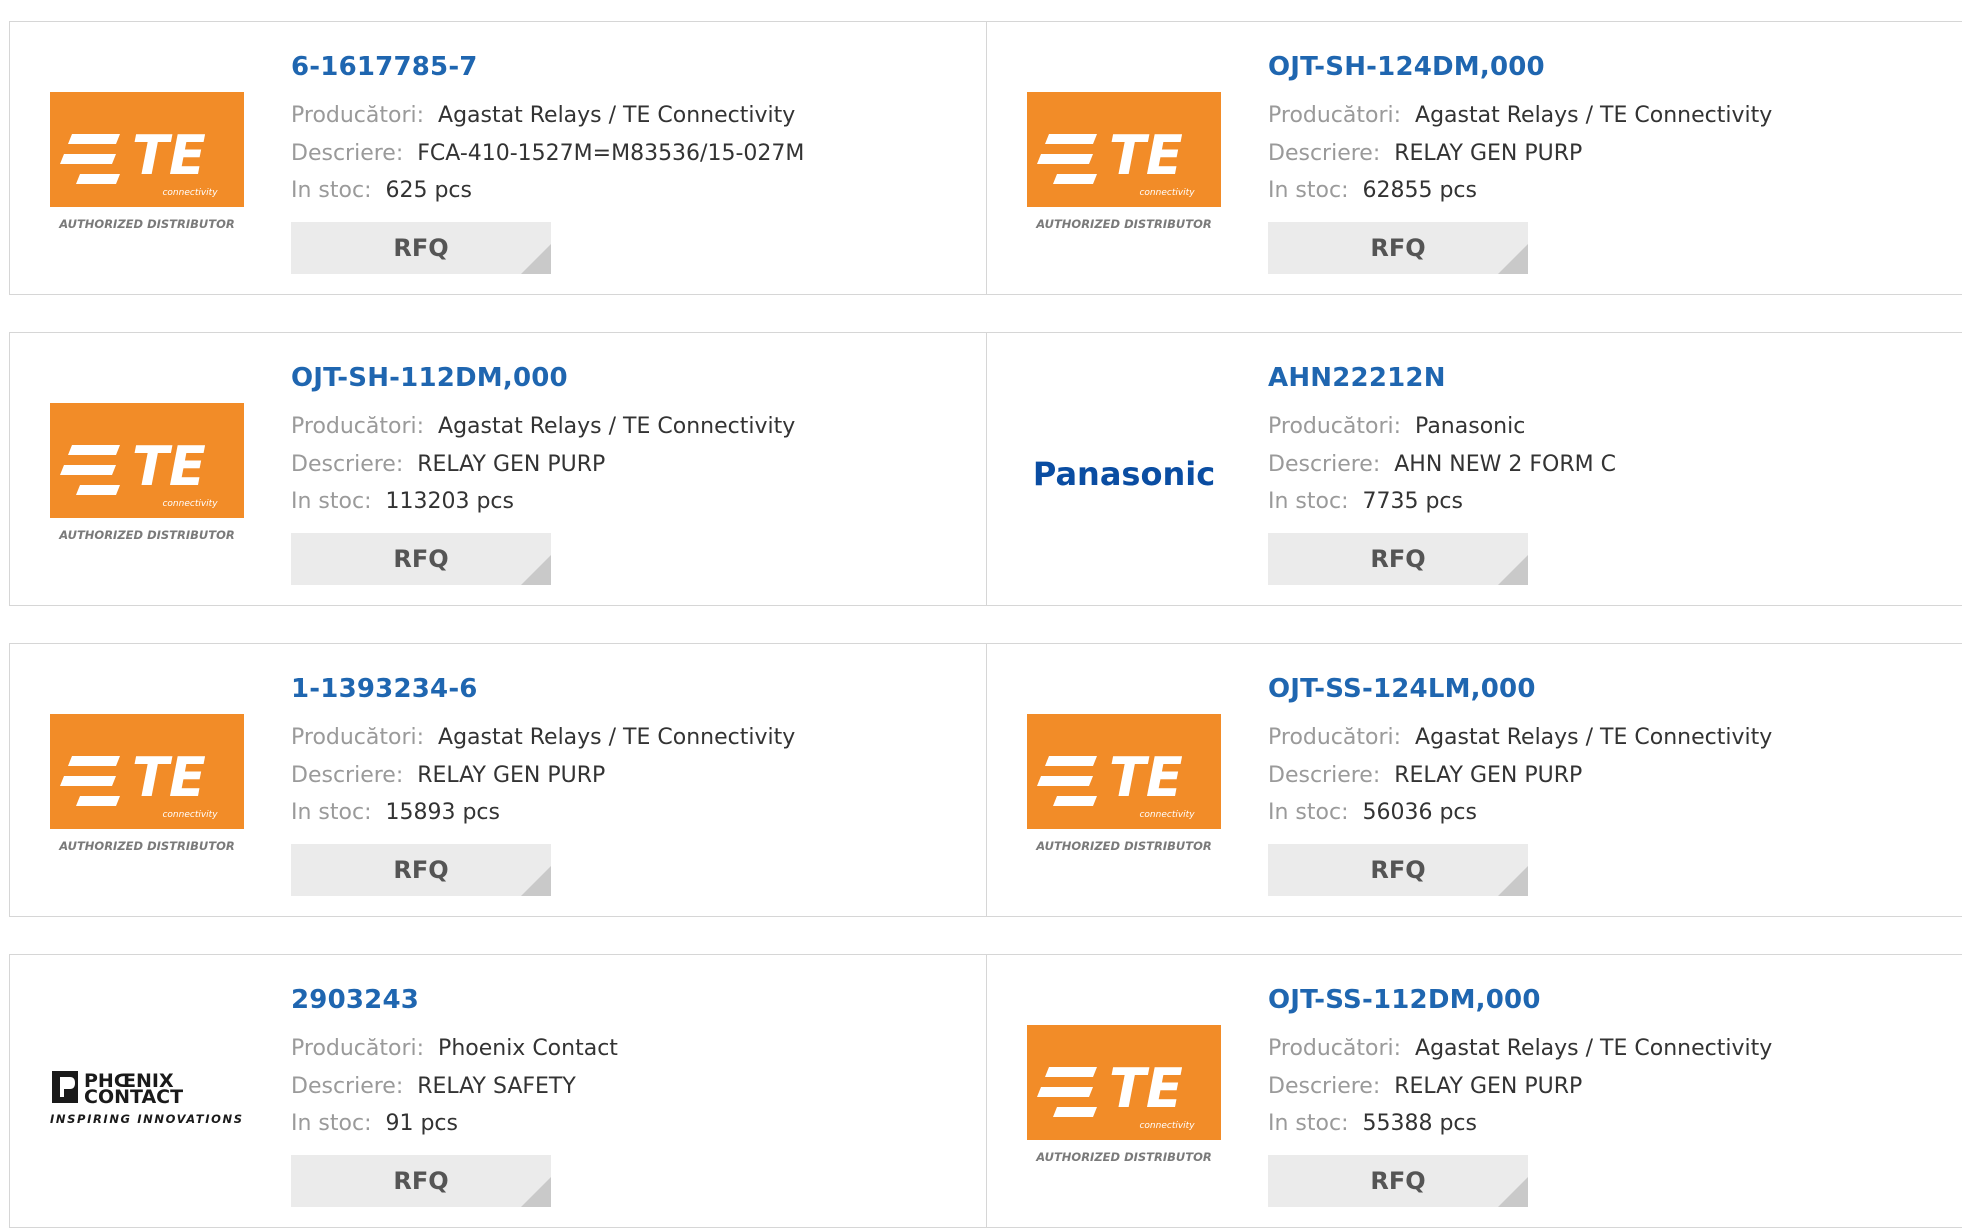 Image resolution: width=1962 pixels, height=1228 pixels. What do you see at coordinates (442, 812) in the screenshot?
I see `stock-value: 15893 pcs` at bounding box center [442, 812].